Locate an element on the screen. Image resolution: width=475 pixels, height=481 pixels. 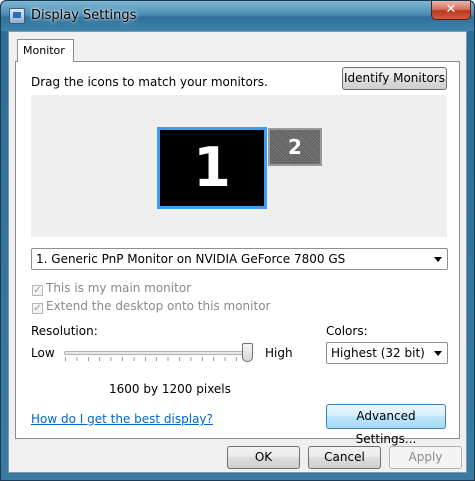
drag-instruction: Drag the icons to match your monitors. is located at coordinates (149, 82).